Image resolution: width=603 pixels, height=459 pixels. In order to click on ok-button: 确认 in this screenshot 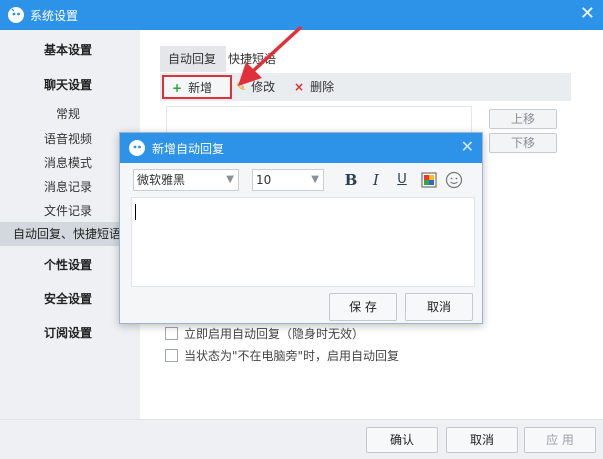, I will do `click(402, 440)`.